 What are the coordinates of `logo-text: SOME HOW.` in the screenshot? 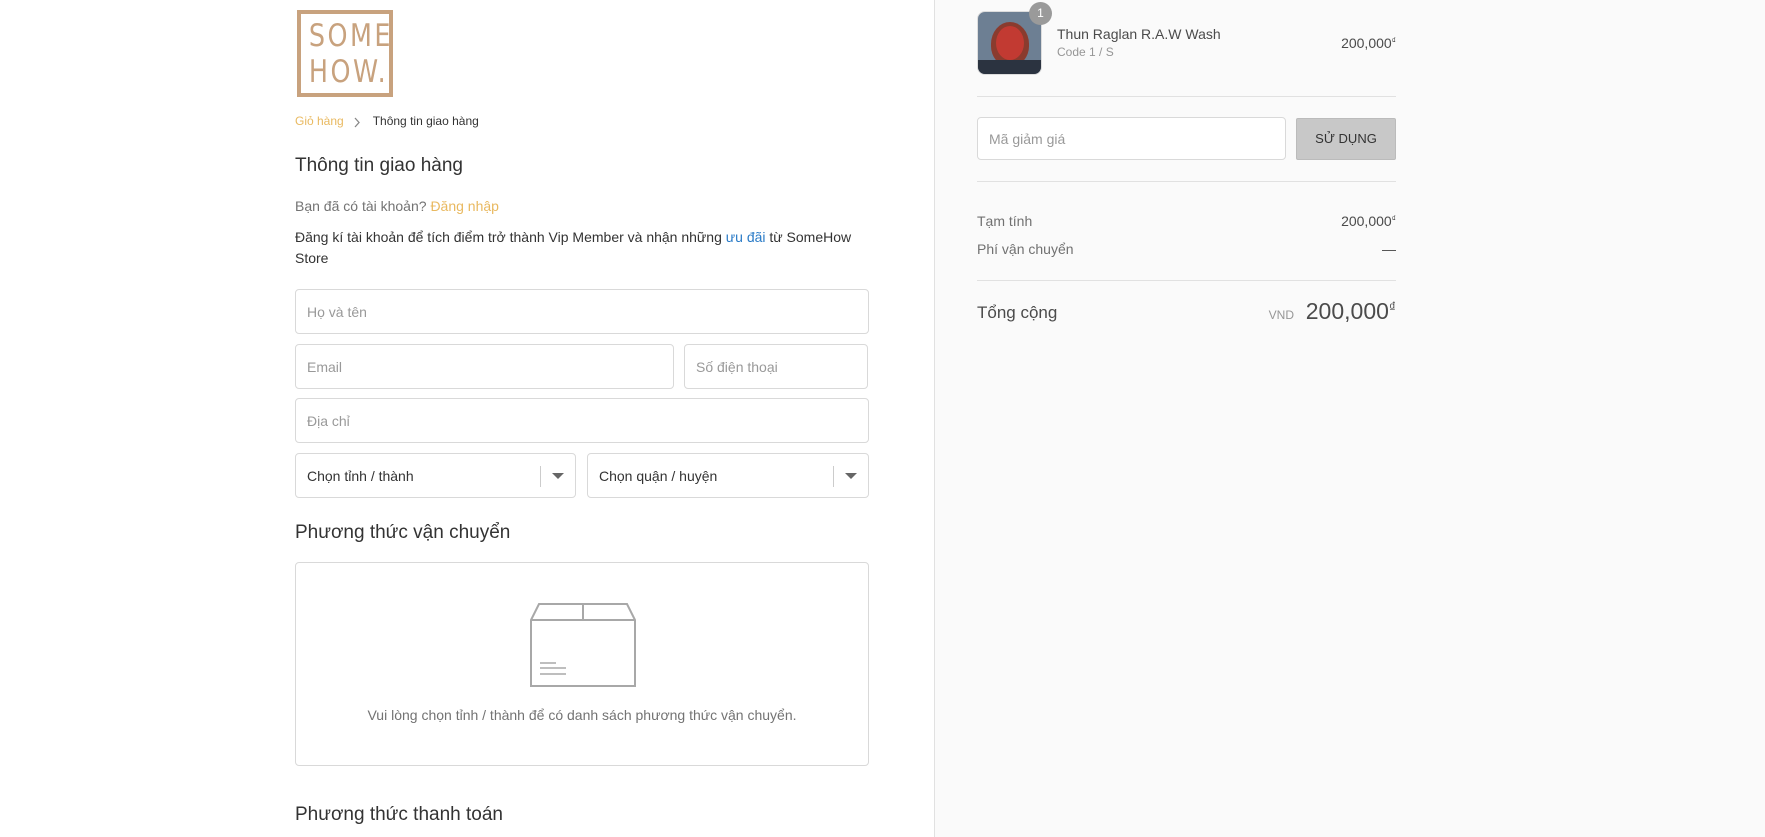 It's located at (350, 54).